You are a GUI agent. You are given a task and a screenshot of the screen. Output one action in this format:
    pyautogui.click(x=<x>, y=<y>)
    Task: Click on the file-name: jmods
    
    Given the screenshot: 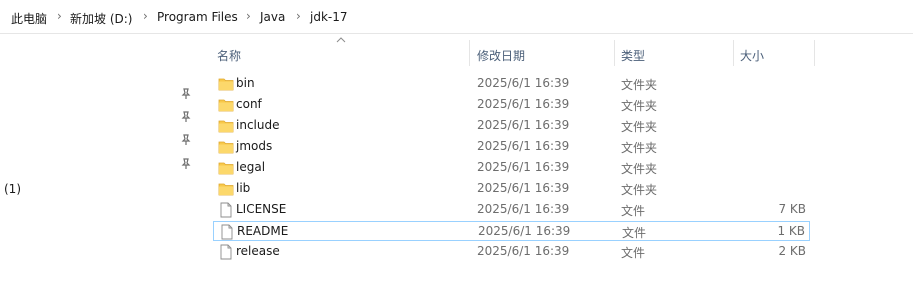 What is the action you would take?
    pyautogui.click(x=254, y=146)
    